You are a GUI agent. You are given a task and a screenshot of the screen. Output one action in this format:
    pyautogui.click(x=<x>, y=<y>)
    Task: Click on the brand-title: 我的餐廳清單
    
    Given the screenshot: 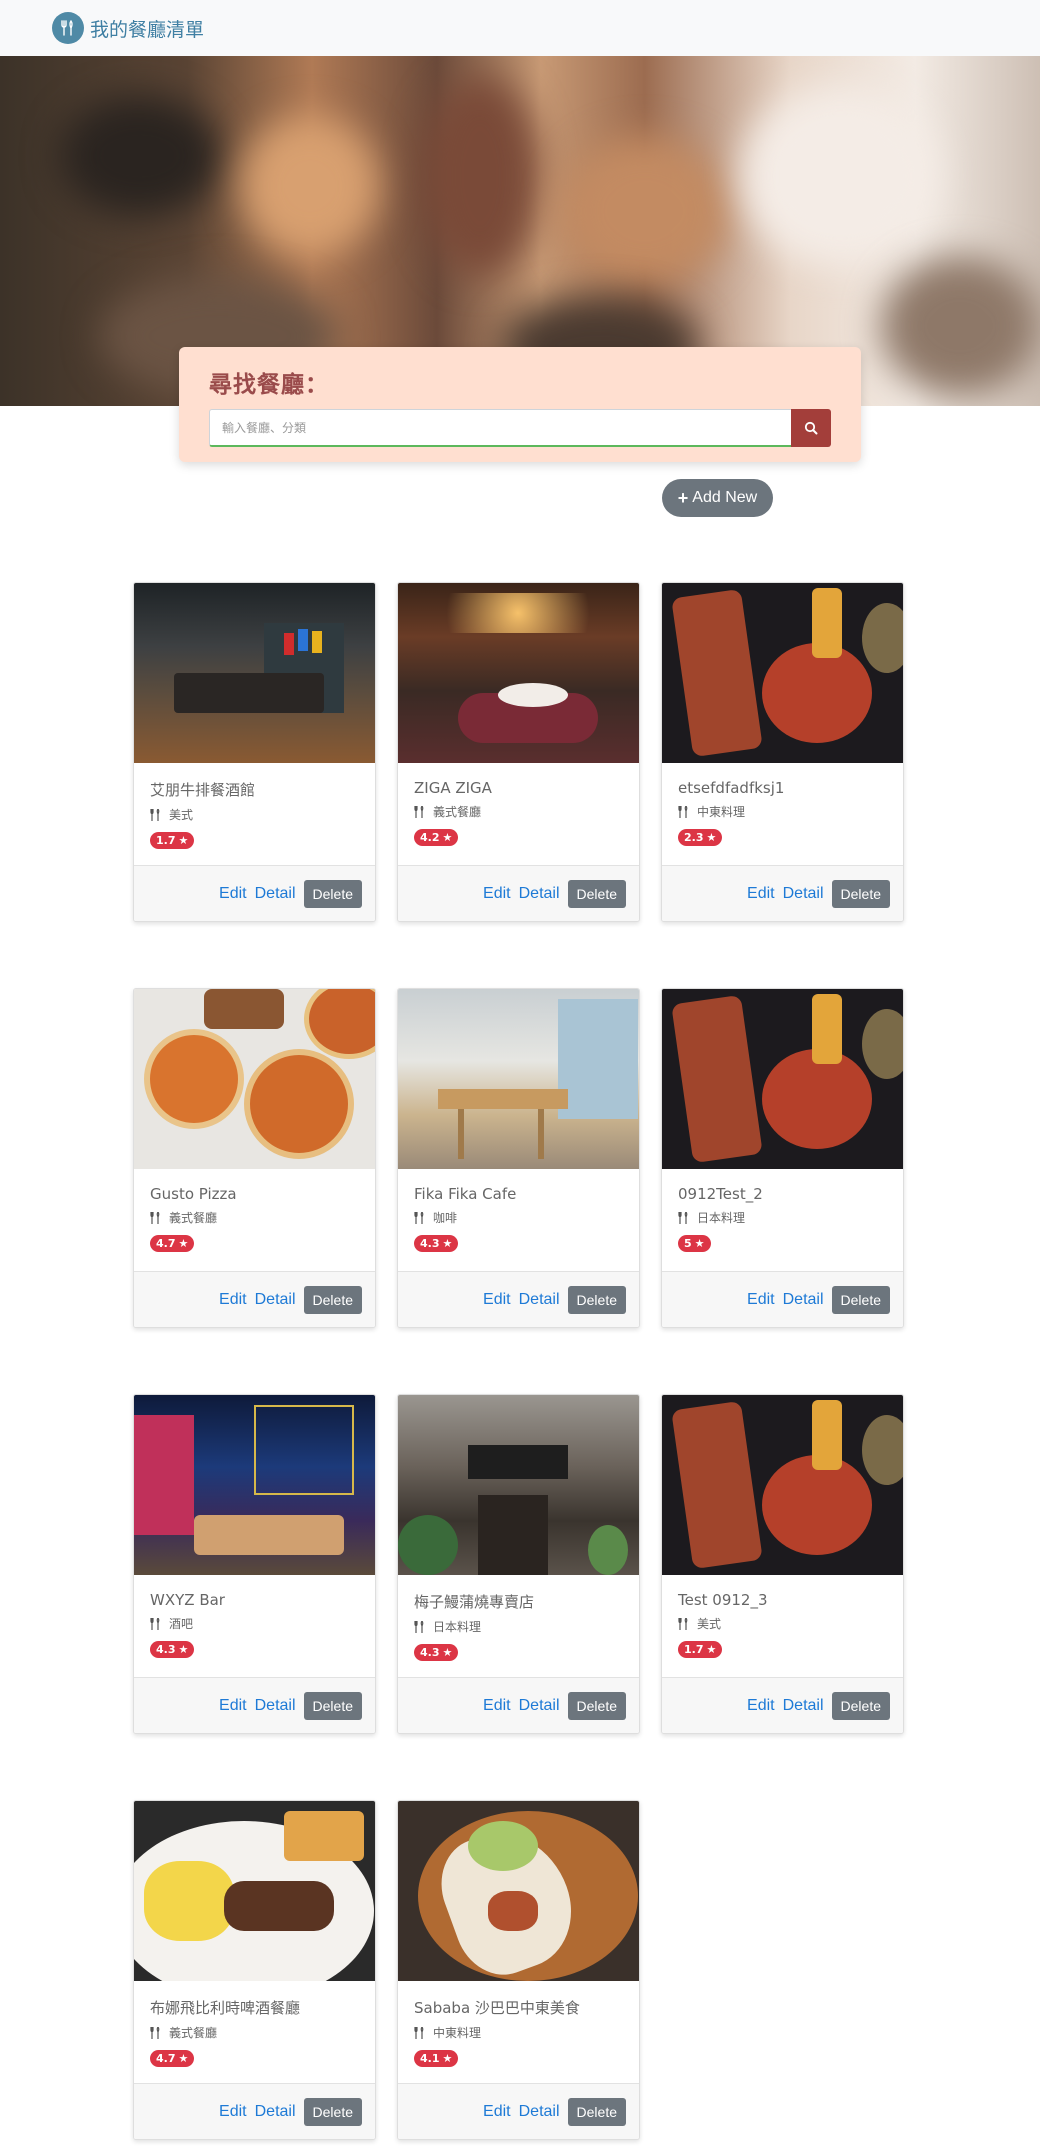 What is the action you would take?
    pyautogui.click(x=147, y=28)
    